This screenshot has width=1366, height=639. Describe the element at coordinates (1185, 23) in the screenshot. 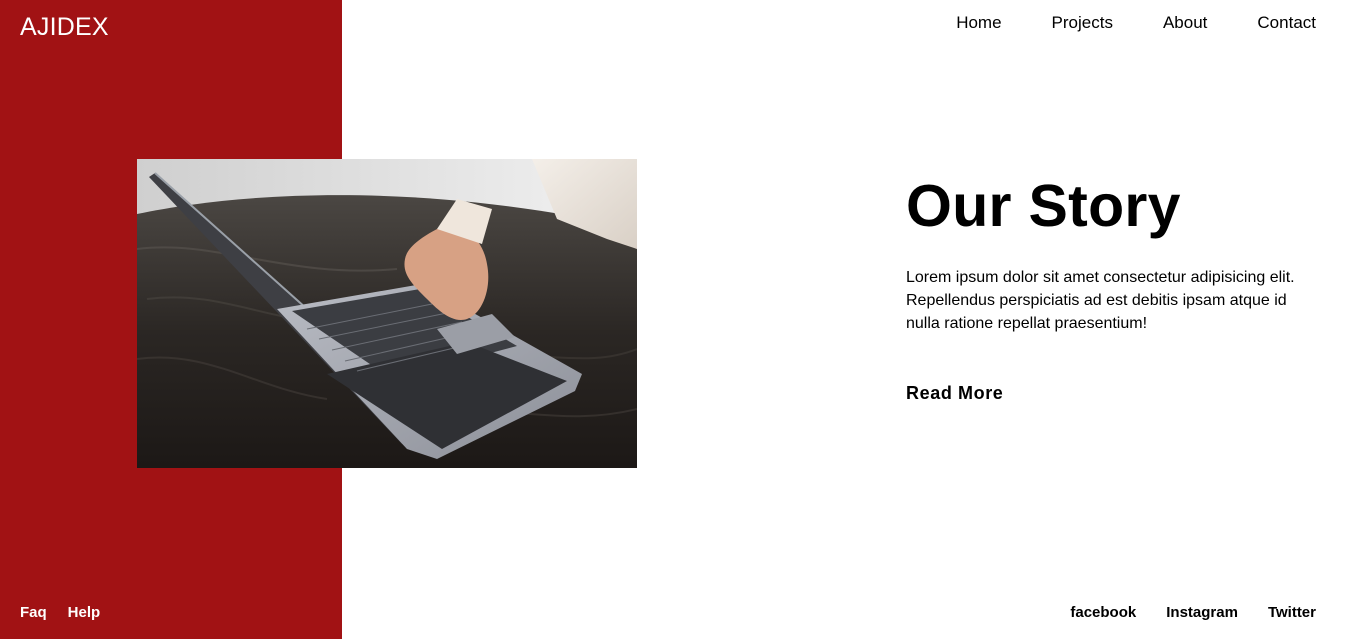

I see `nav-about: About` at that location.